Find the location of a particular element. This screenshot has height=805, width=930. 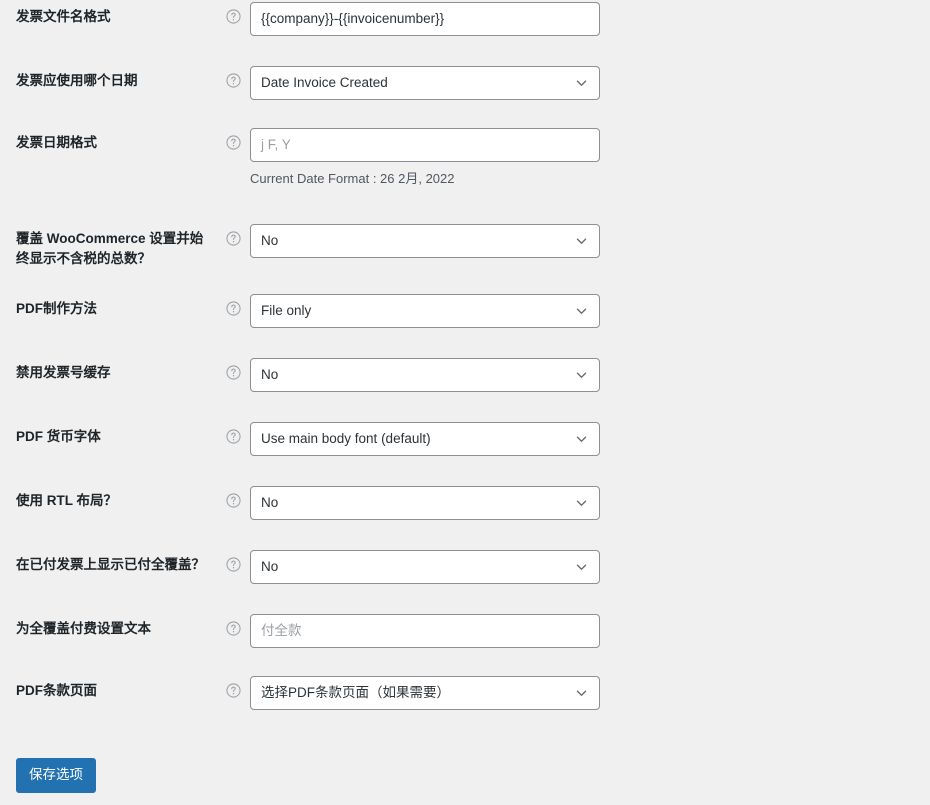

setting-control: j F, Y Current Date Format : 26 2月, 2022 is located at coordinates (590, 157).